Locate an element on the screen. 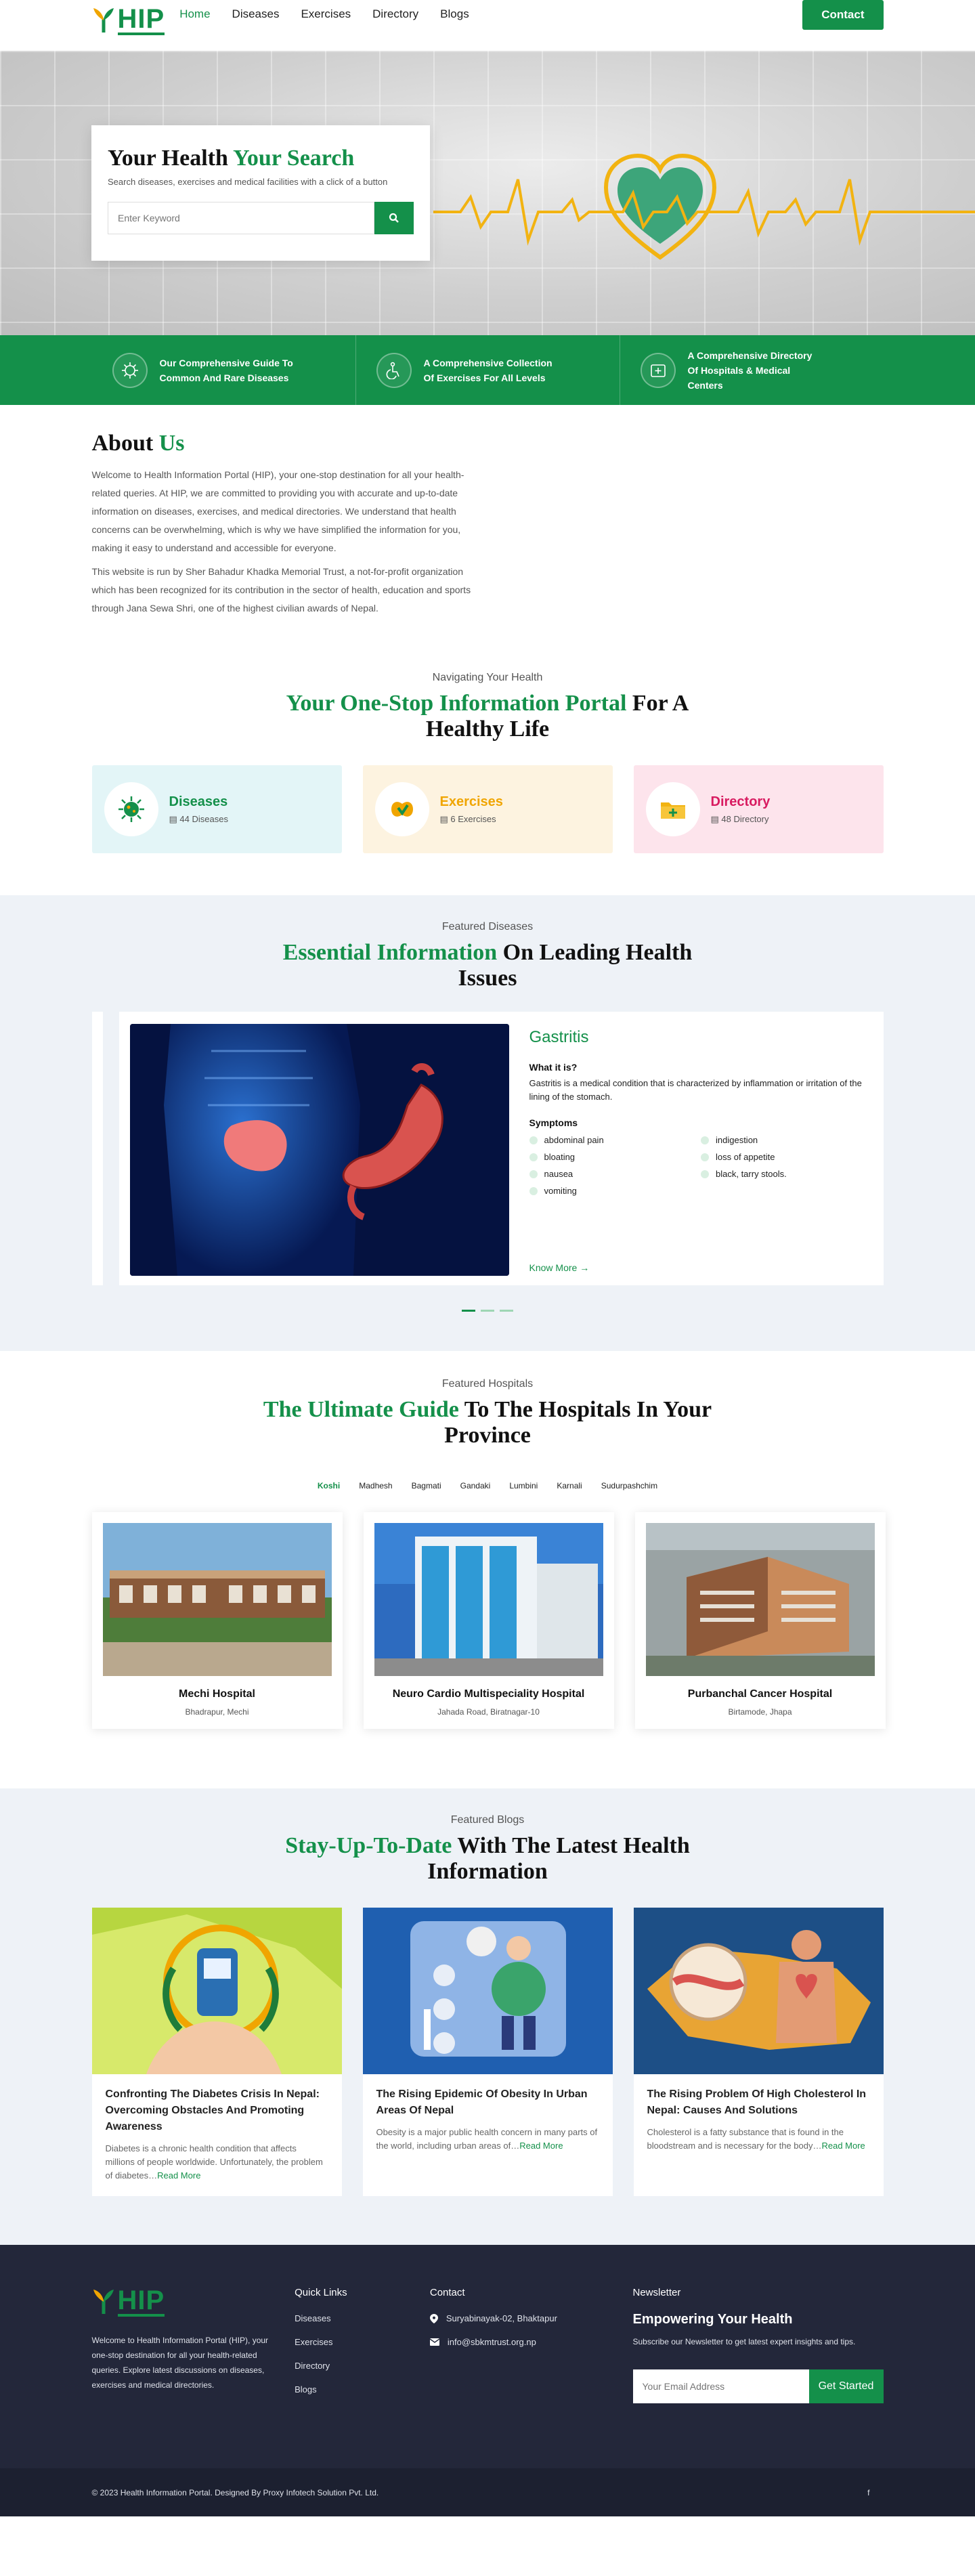  hospital-card: Mechi Hospital Bhadrapur, Mechi is located at coordinates (217, 1620).